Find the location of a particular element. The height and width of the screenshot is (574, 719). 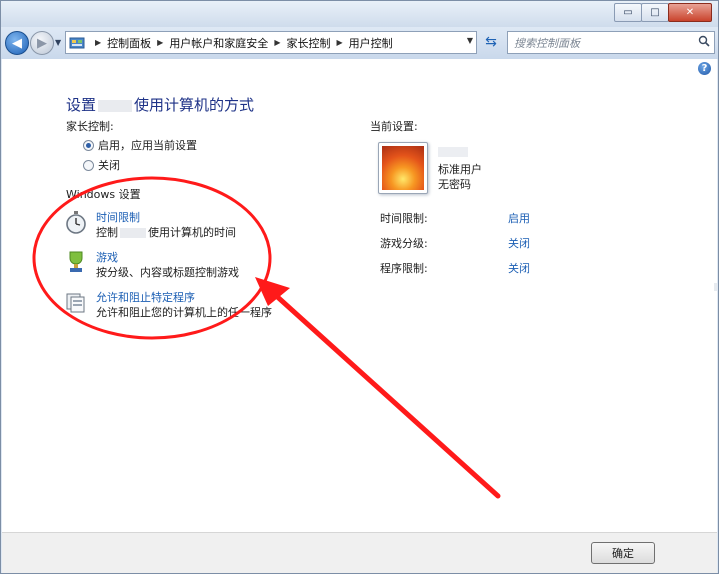

games-link: 游戏 is located at coordinates (107, 257).